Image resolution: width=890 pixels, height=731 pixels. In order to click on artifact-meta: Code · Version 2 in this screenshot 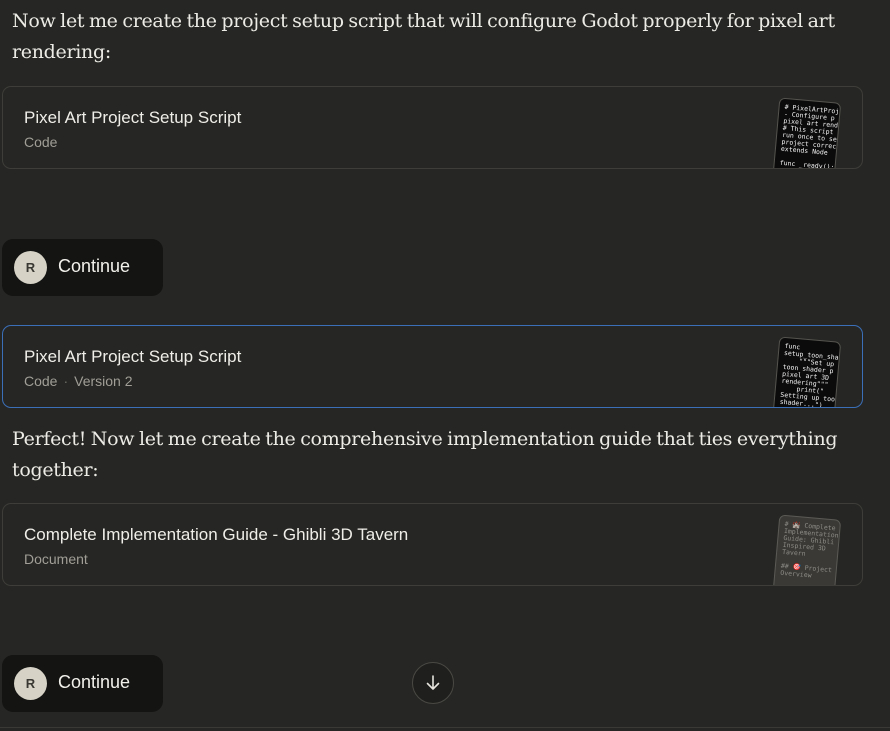, I will do `click(78, 381)`.